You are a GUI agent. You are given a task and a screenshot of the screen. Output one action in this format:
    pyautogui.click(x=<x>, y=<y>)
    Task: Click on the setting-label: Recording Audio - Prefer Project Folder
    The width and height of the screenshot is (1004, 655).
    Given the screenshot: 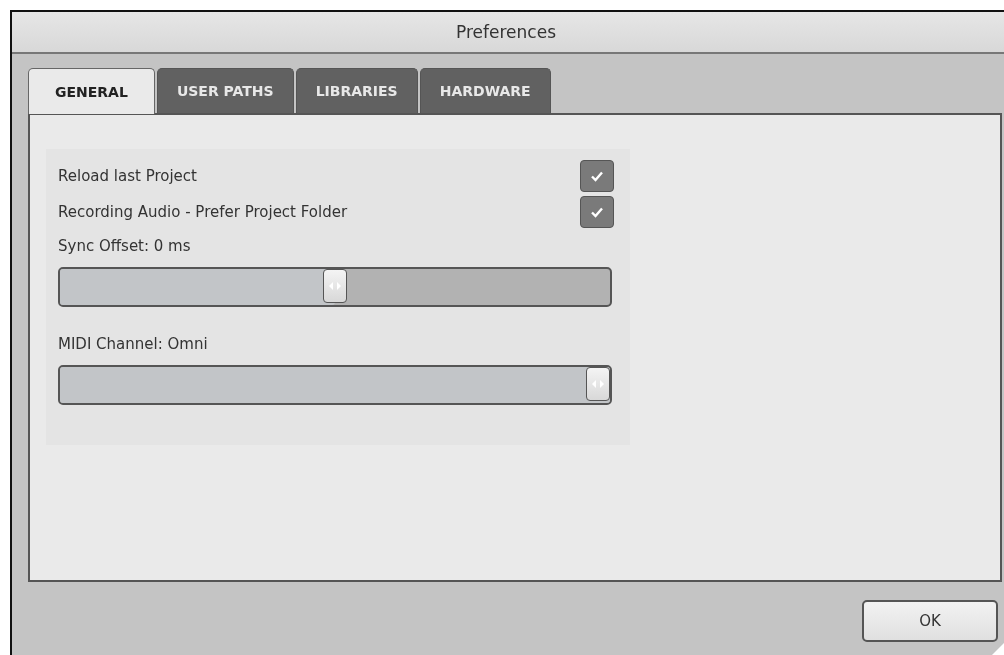 What is the action you would take?
    pyautogui.click(x=203, y=212)
    